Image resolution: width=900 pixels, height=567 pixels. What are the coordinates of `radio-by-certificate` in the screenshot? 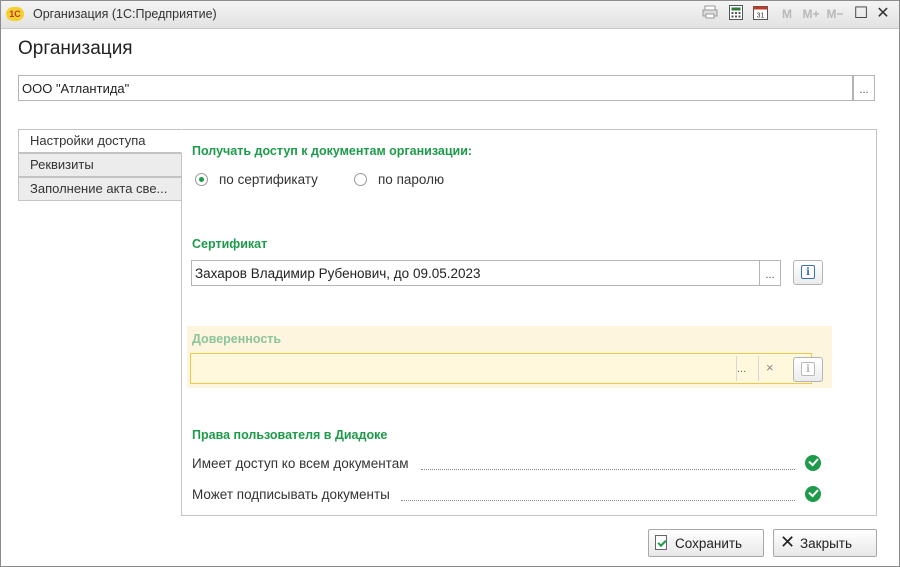 It's located at (201, 179).